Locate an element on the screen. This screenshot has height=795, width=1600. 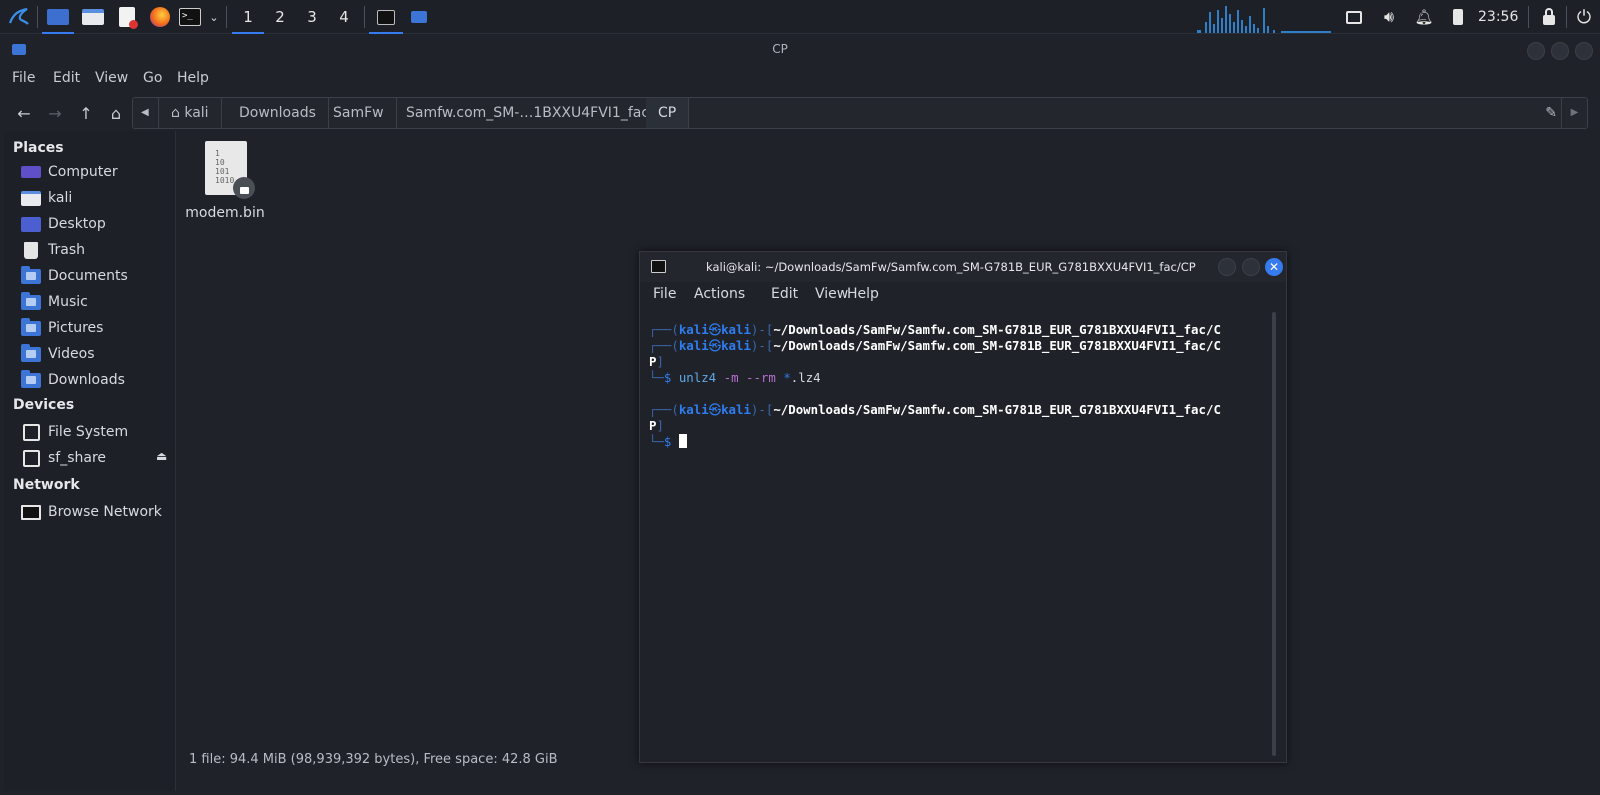
terminal-close-button: ✕ is located at coordinates (1274, 267).